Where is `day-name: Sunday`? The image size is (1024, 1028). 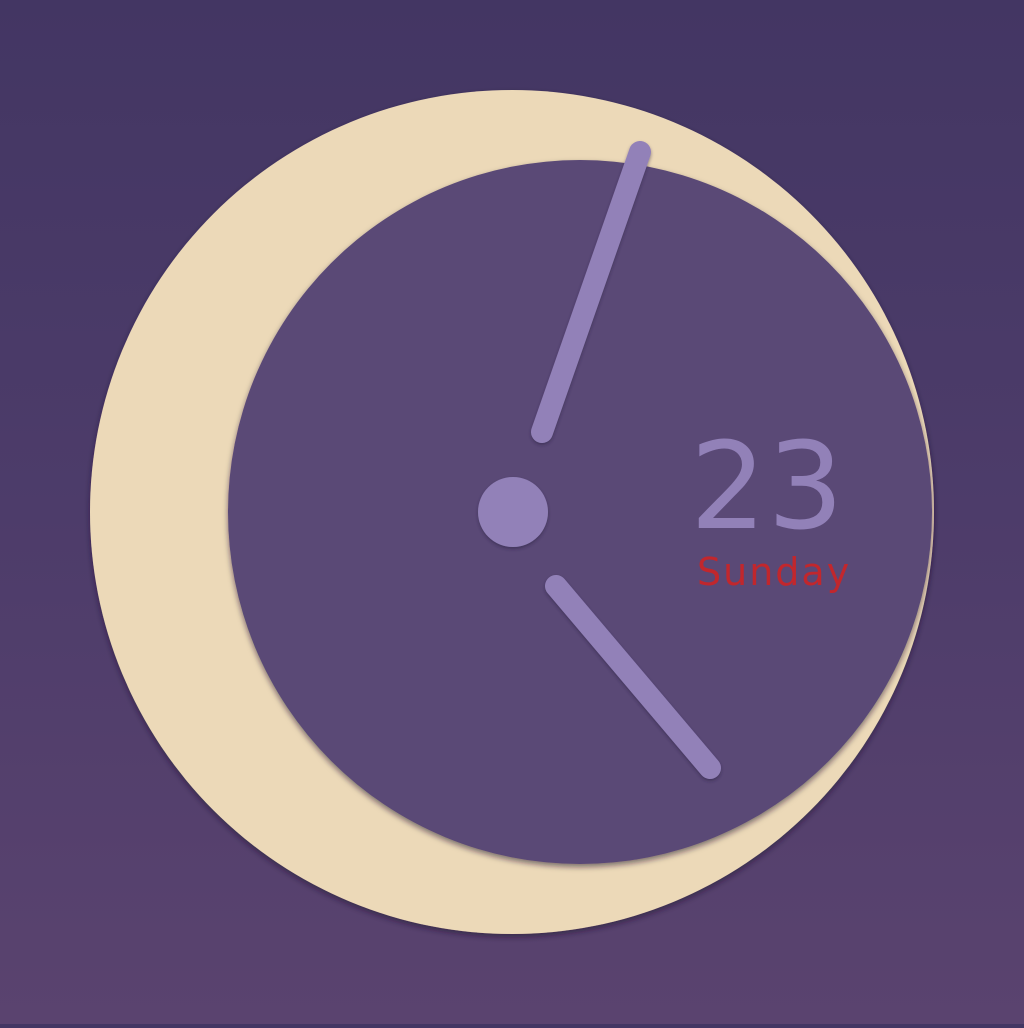 day-name: Sunday is located at coordinates (774, 572).